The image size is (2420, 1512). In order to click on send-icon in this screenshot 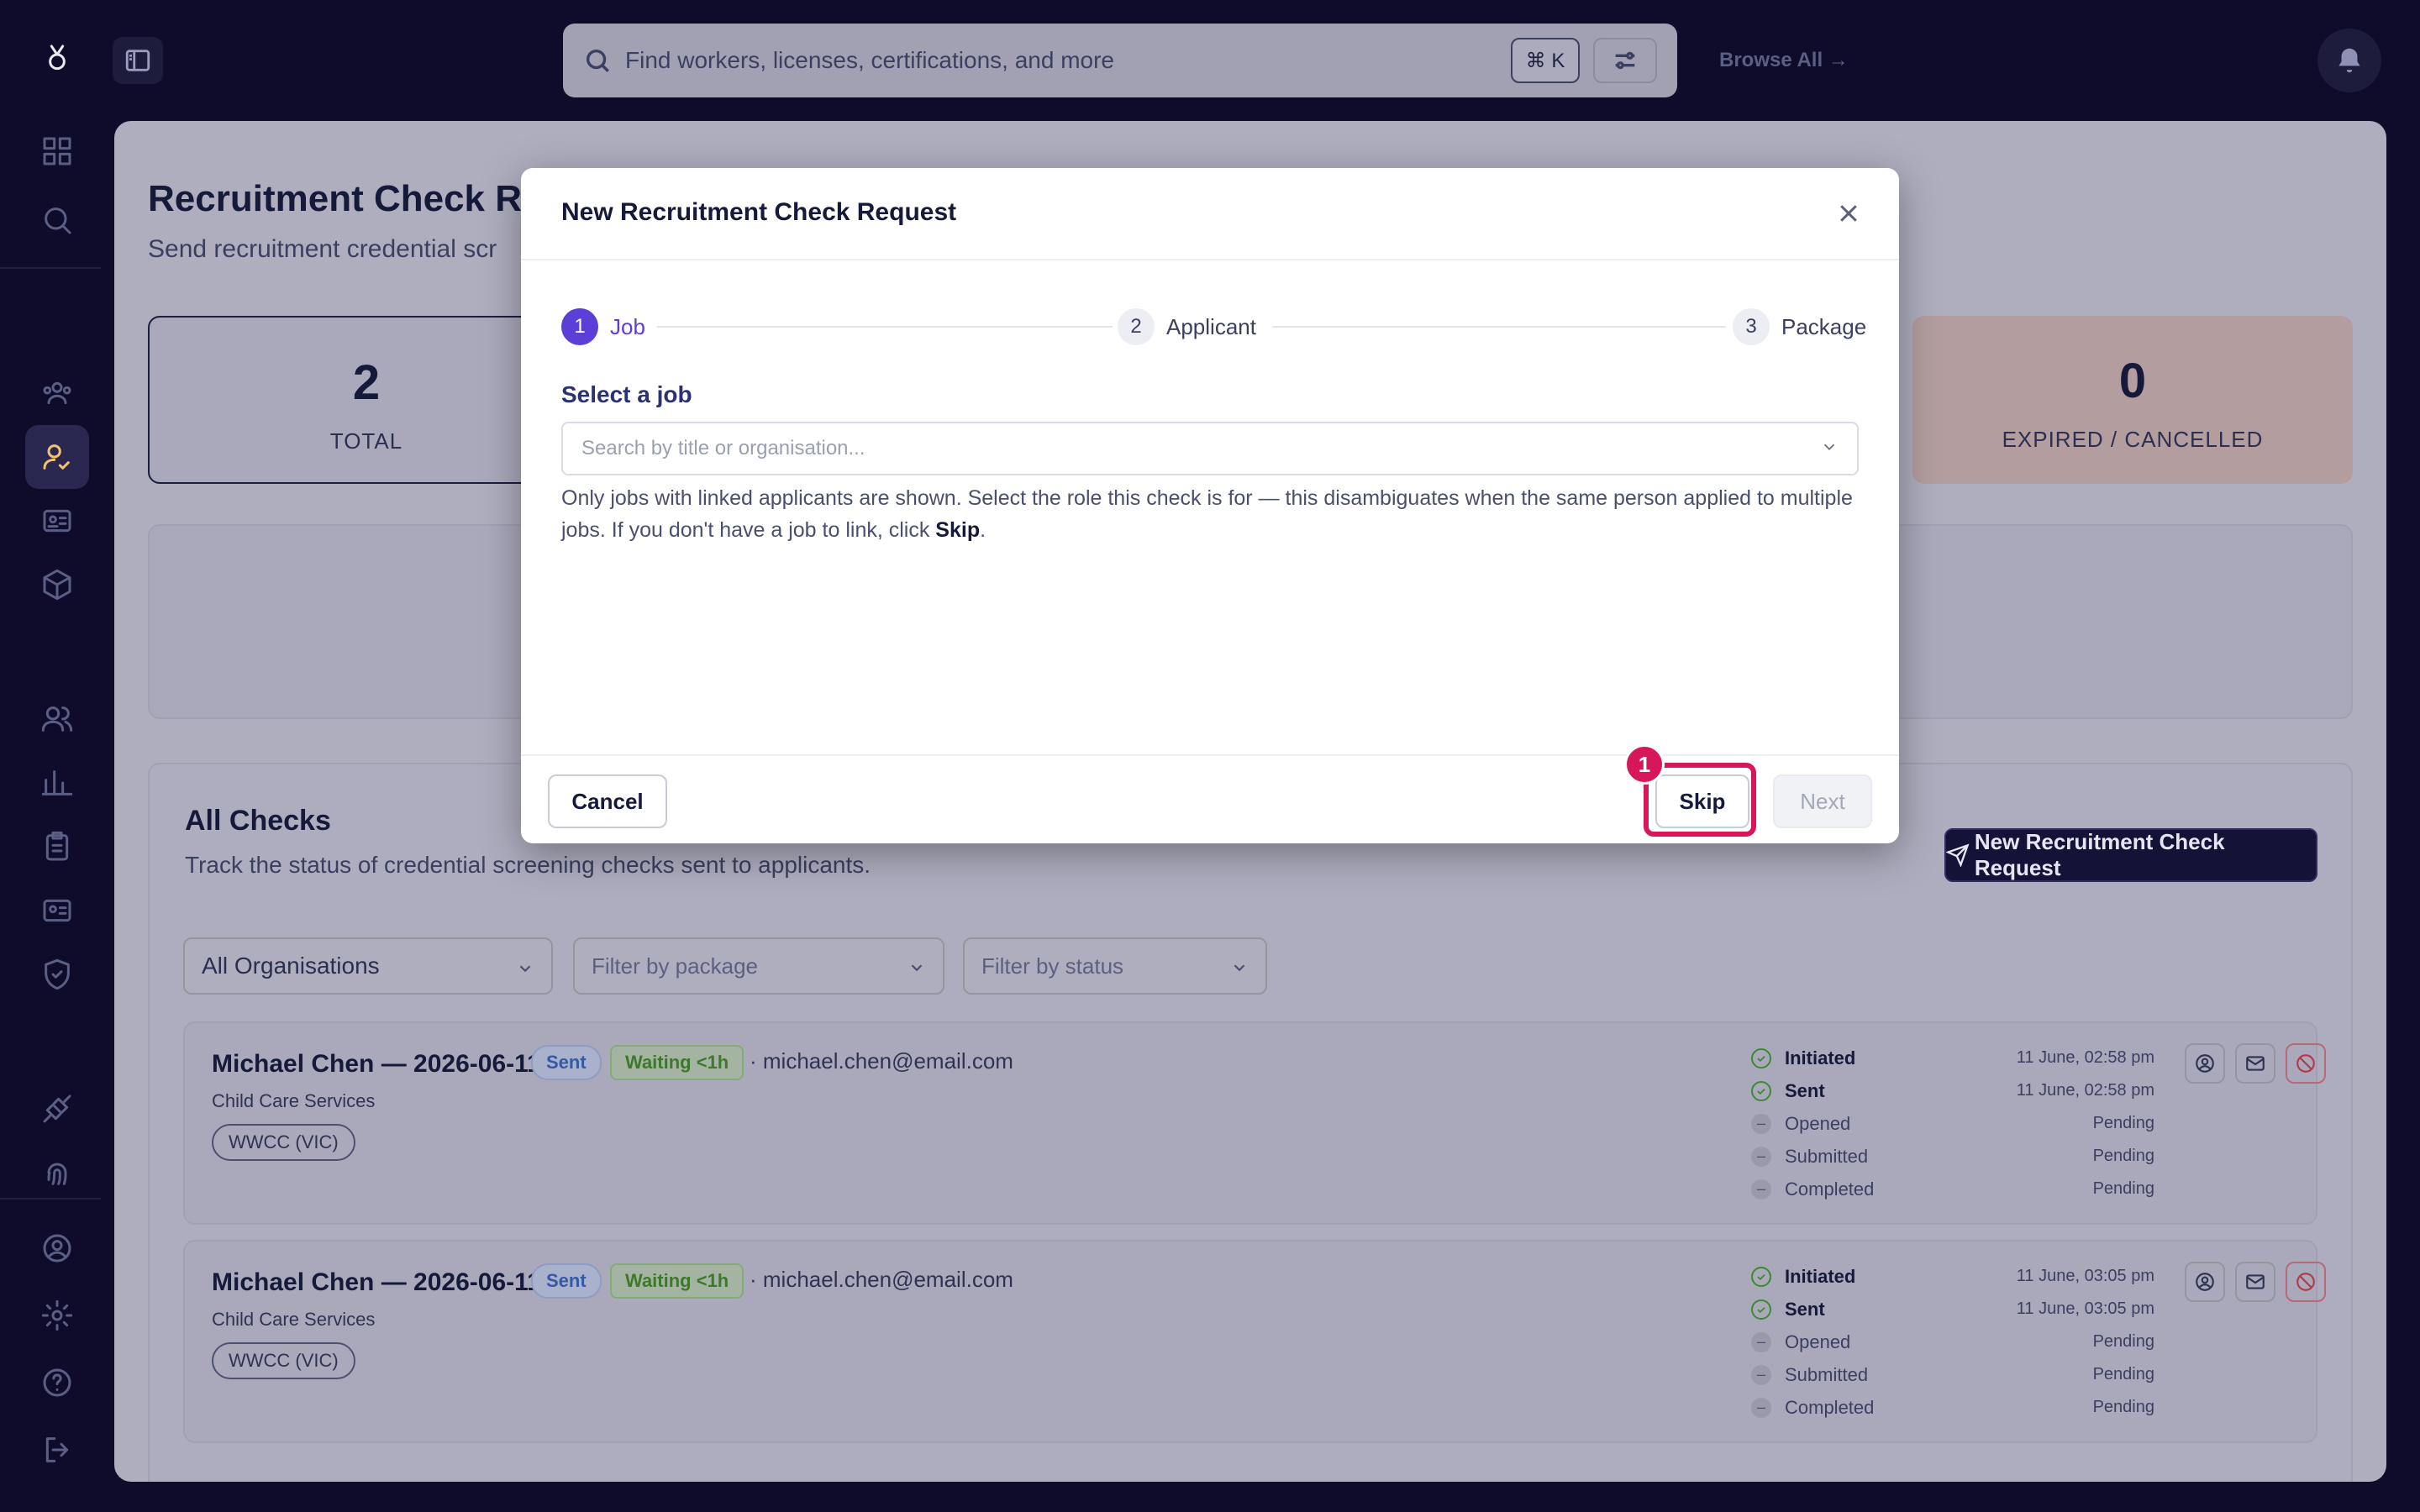, I will do `click(1958, 855)`.